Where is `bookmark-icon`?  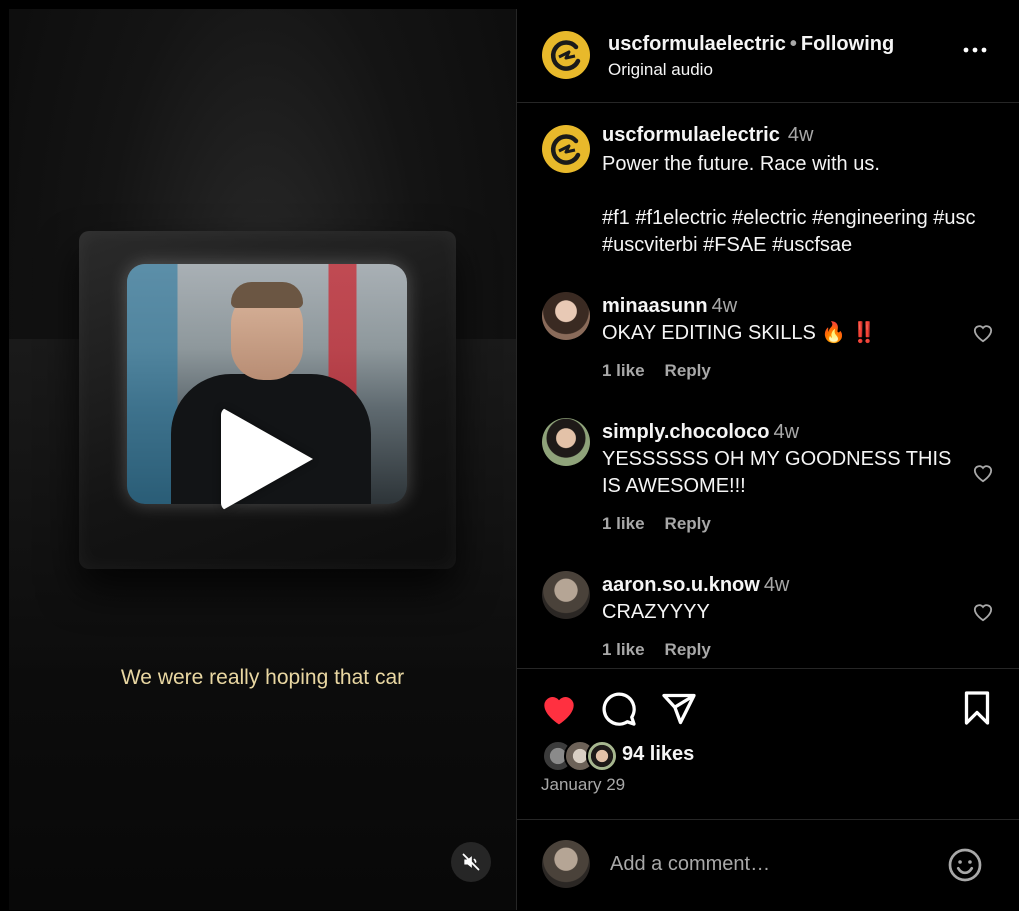 bookmark-icon is located at coordinates (977, 708).